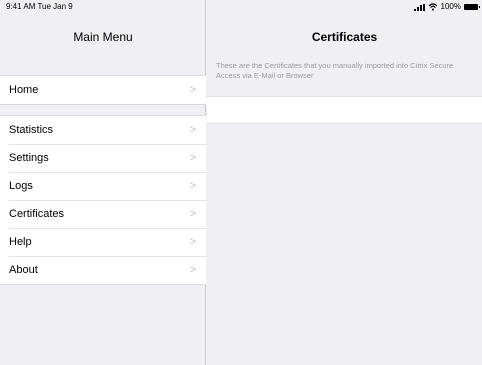 This screenshot has width=482, height=365. What do you see at coordinates (344, 37) in the screenshot?
I see `certificates-title: Certificates` at bounding box center [344, 37].